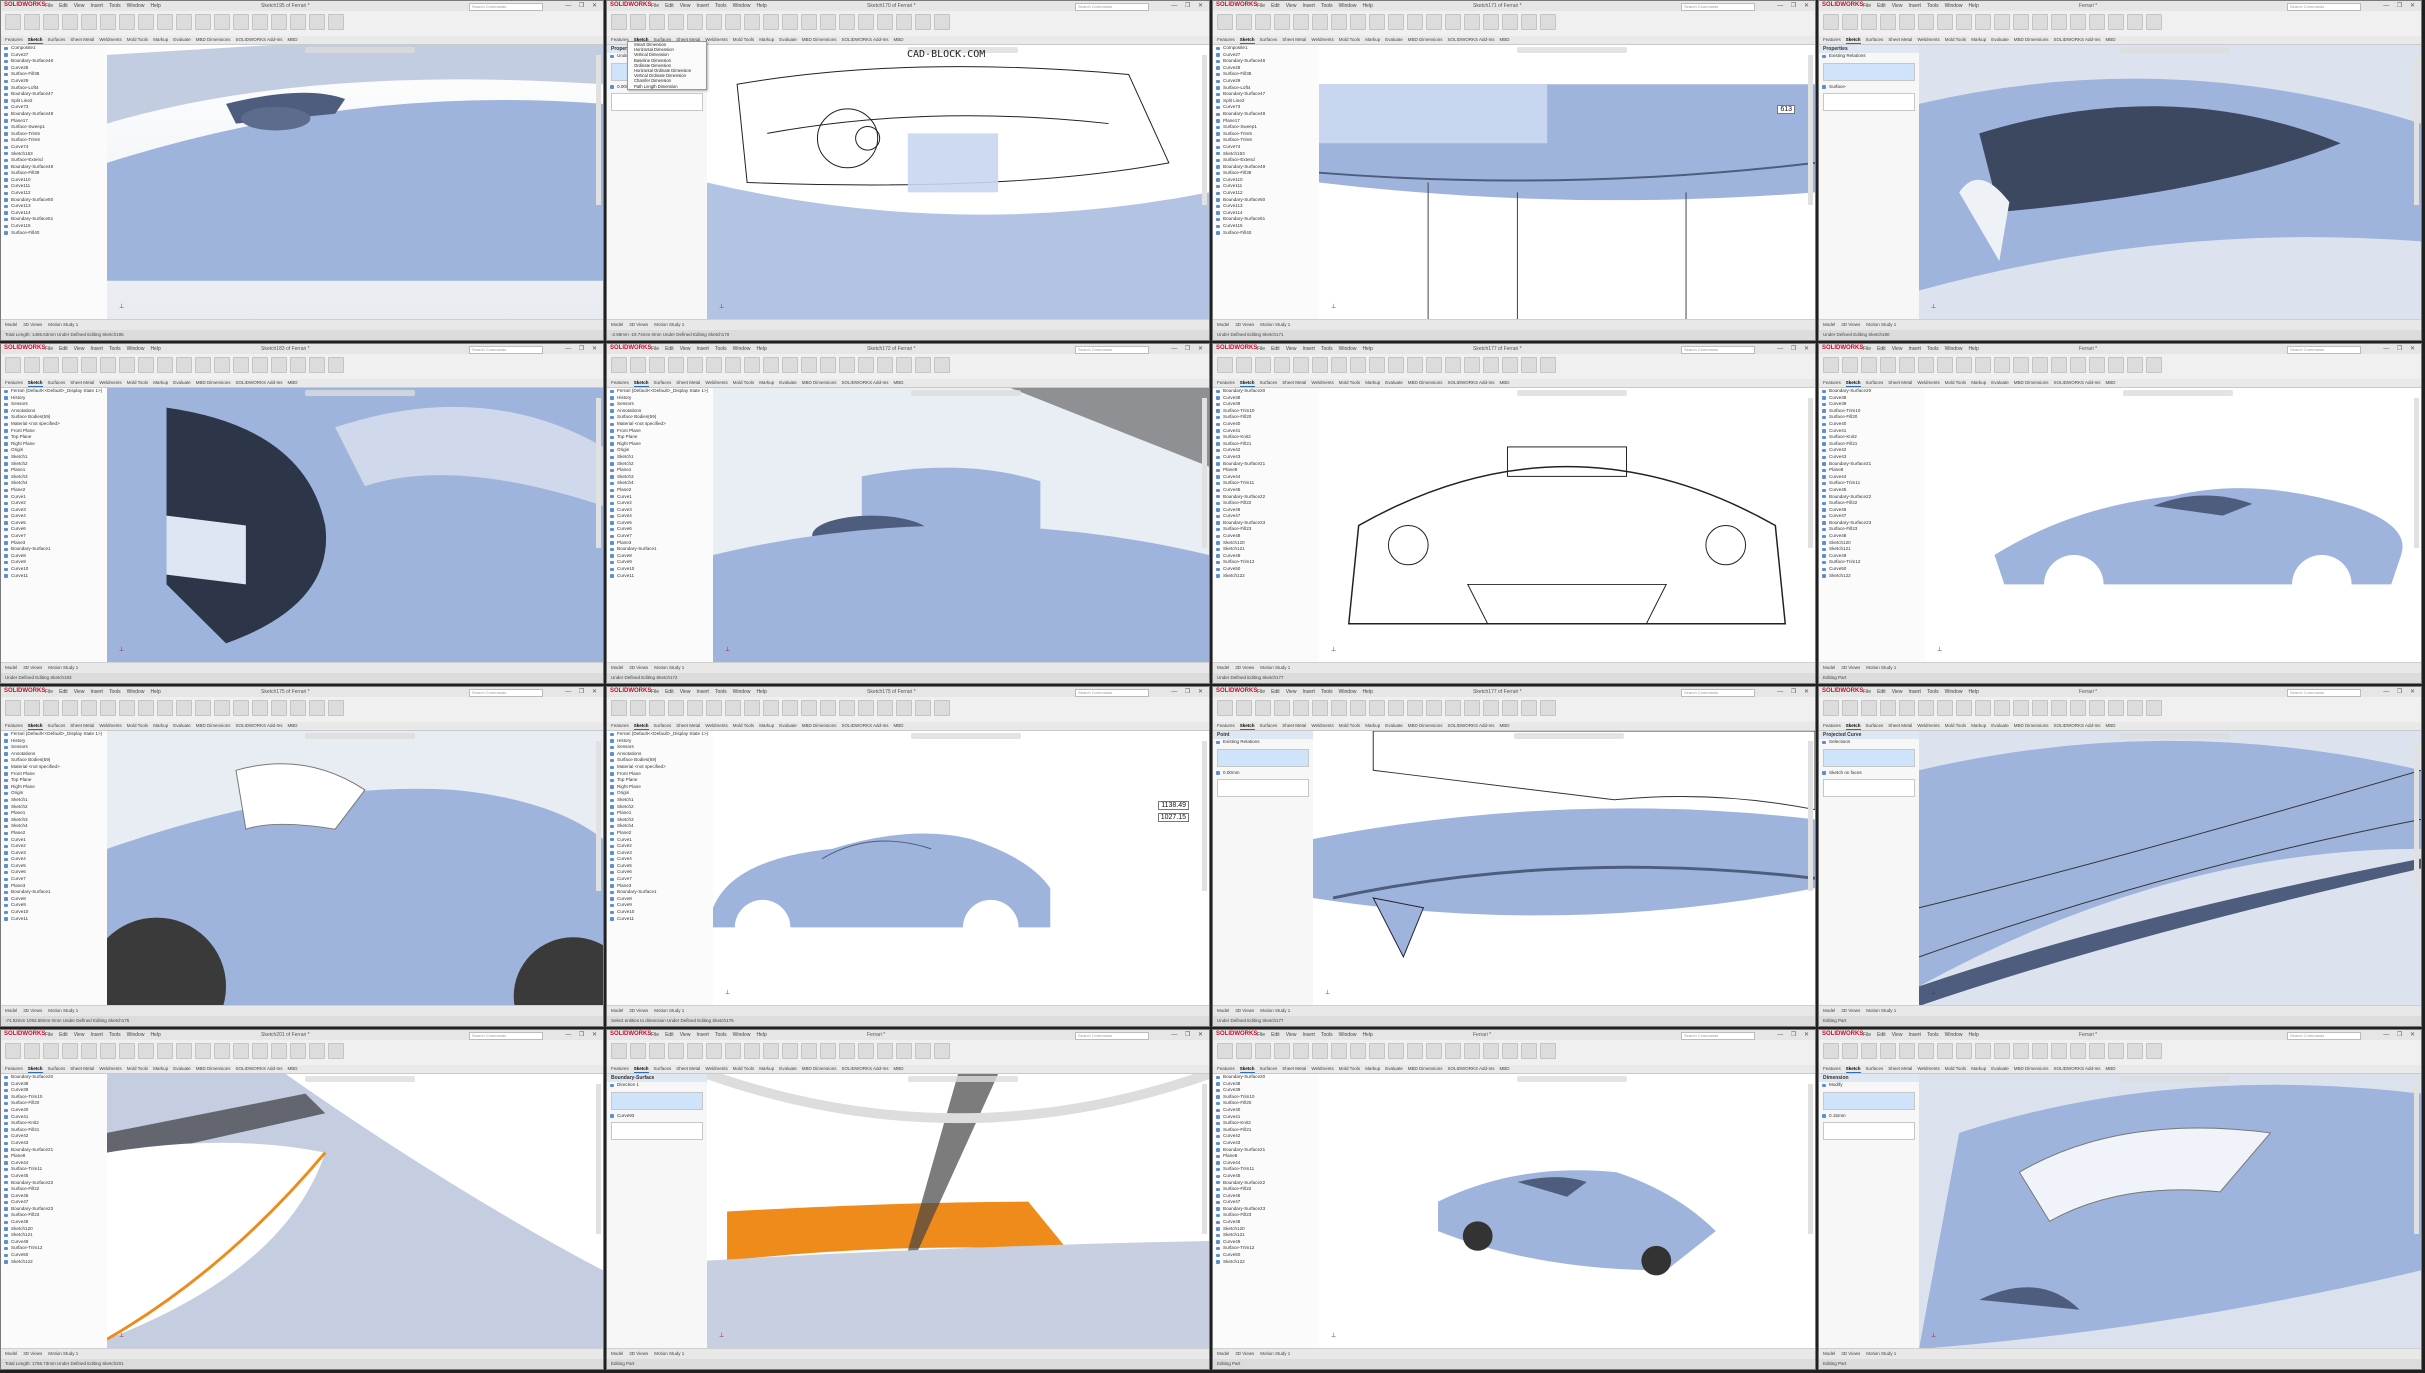 The image size is (2425, 1373). What do you see at coordinates (1872, 464) in the screenshot?
I see `feature-tree-item: Boundary-Surface21` at bounding box center [1872, 464].